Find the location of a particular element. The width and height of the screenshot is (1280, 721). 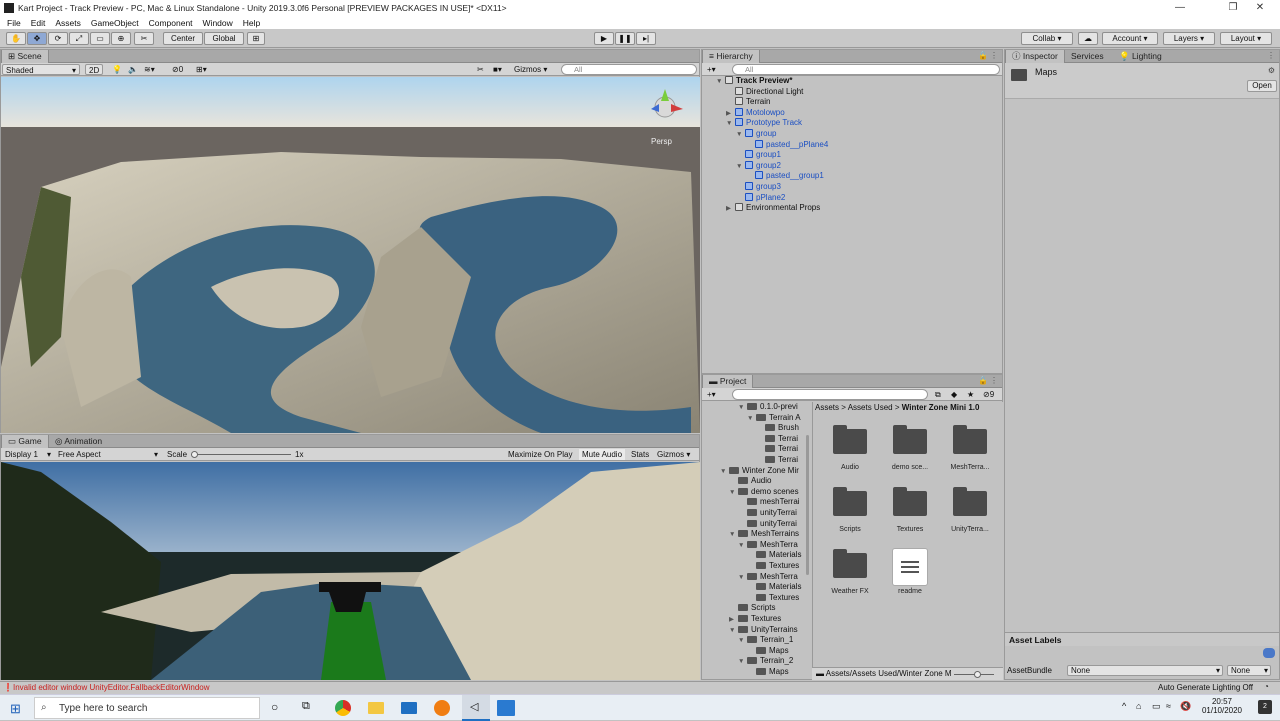

tab-inspector: ⓘ Inspector is located at coordinates (1035, 56).